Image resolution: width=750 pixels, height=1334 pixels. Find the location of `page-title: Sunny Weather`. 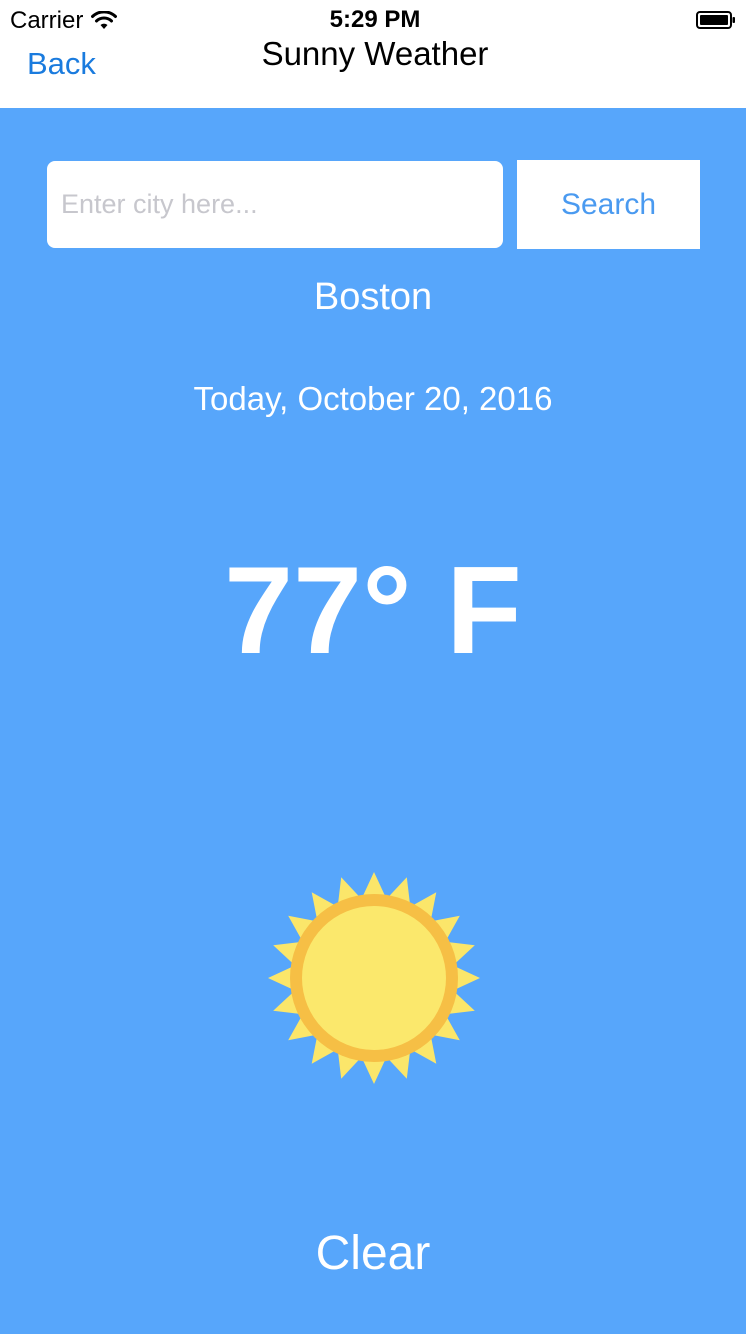

page-title: Sunny Weather is located at coordinates (375, 53).